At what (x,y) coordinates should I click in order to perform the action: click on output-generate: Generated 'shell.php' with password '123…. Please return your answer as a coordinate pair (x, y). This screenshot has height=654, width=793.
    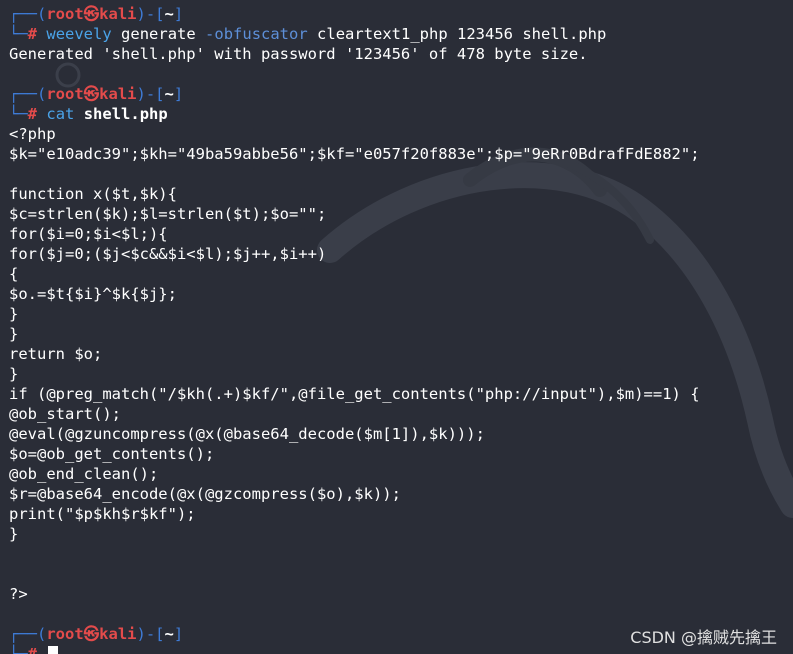
    Looking at the image, I should click on (298, 54).